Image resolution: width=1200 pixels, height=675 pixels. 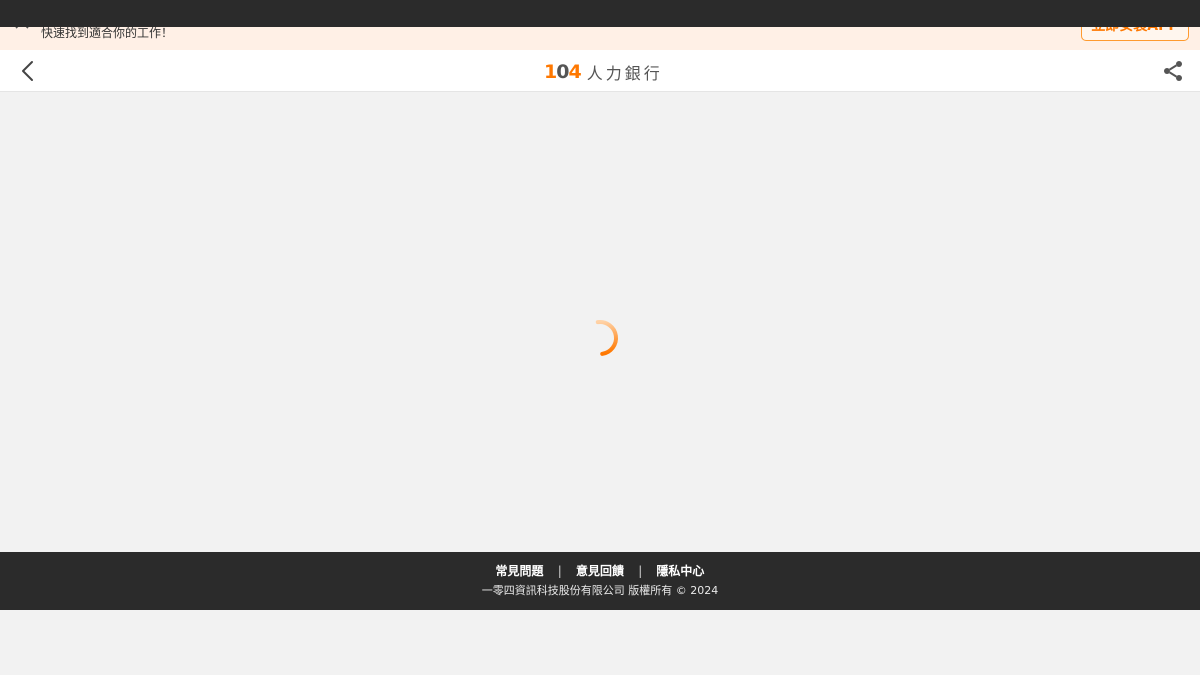 I want to click on chevron-left-icon, so click(x=28, y=71).